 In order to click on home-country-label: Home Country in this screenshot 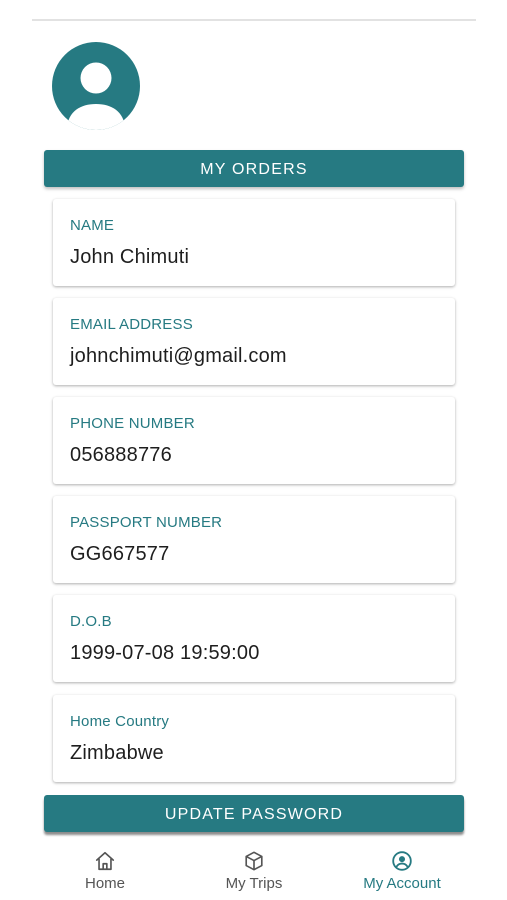, I will do `click(120, 721)`.